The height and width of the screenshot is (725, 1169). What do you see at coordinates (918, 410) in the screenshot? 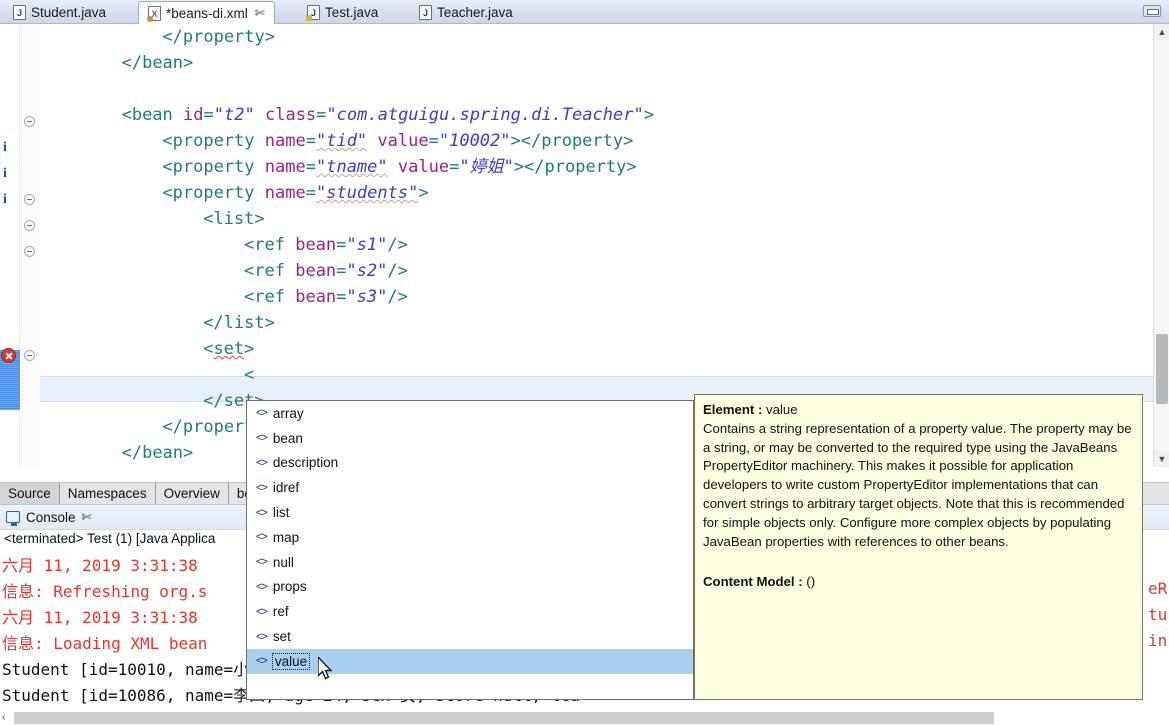
I see `doc-element-line: Element : value` at bounding box center [918, 410].